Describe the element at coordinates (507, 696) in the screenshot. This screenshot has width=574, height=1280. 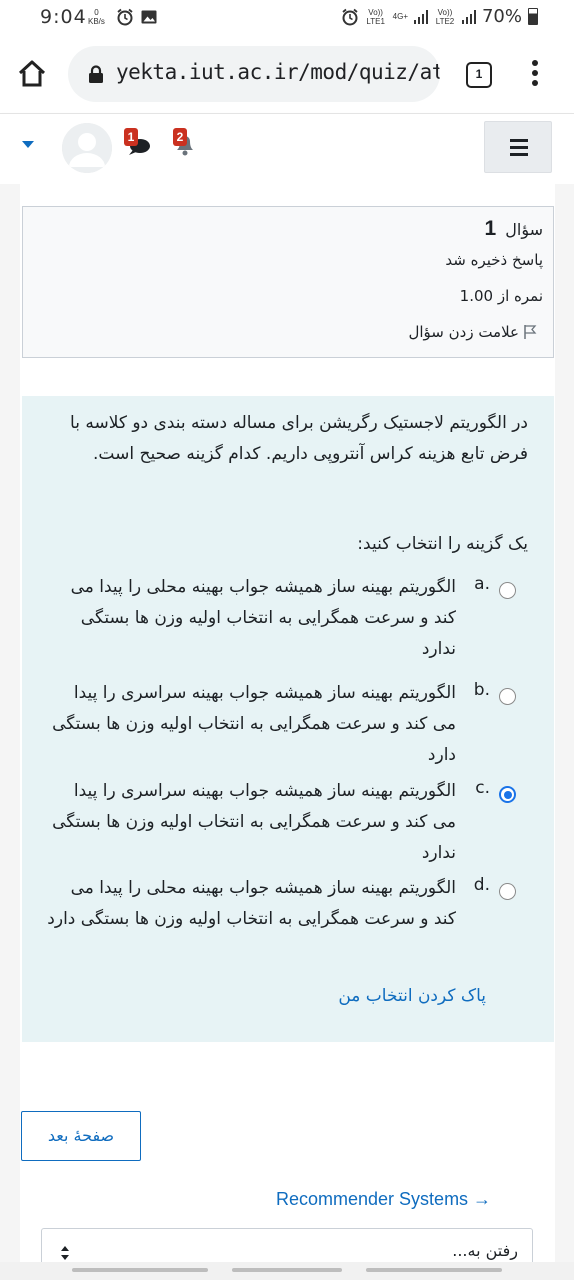
I see `radio-b` at that location.